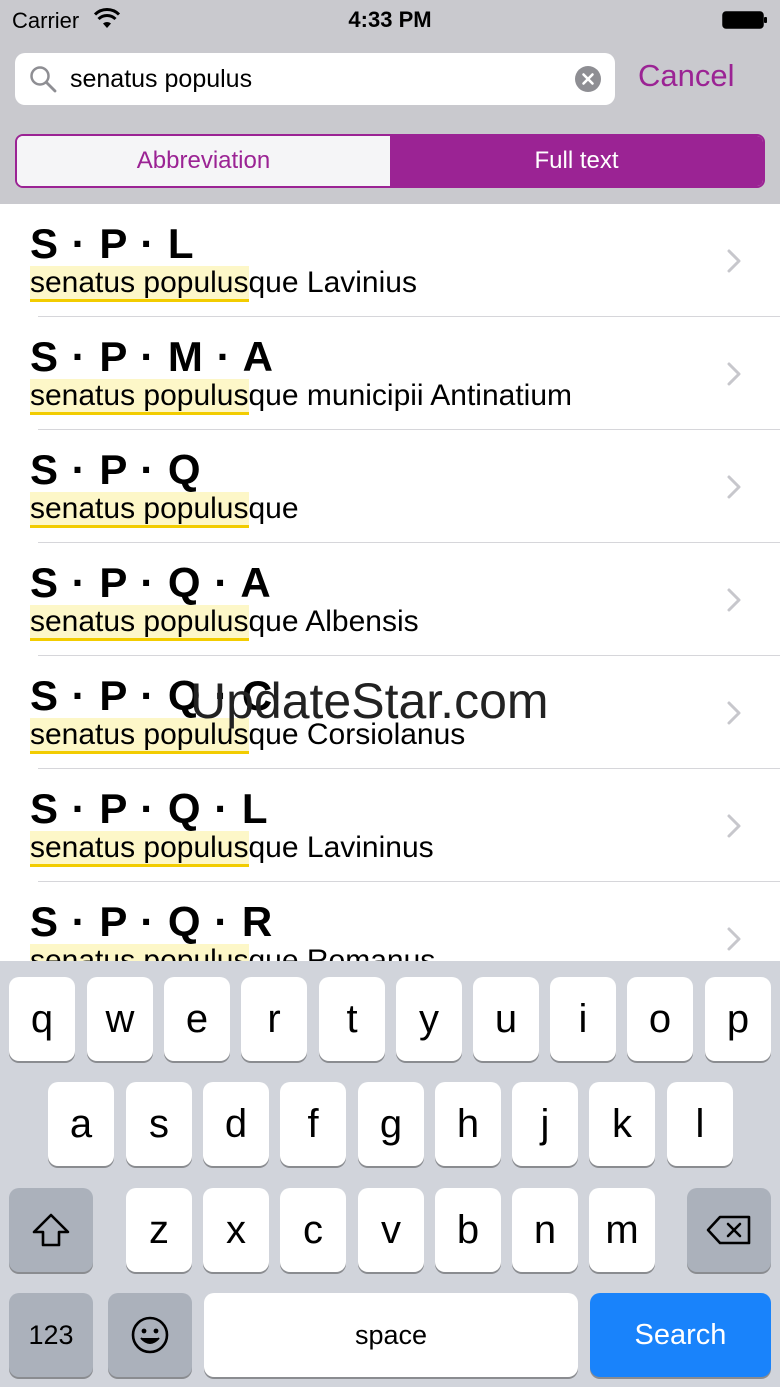 The height and width of the screenshot is (1387, 780). I want to click on abbreviation-title: S · P · Q · R, so click(152, 921).